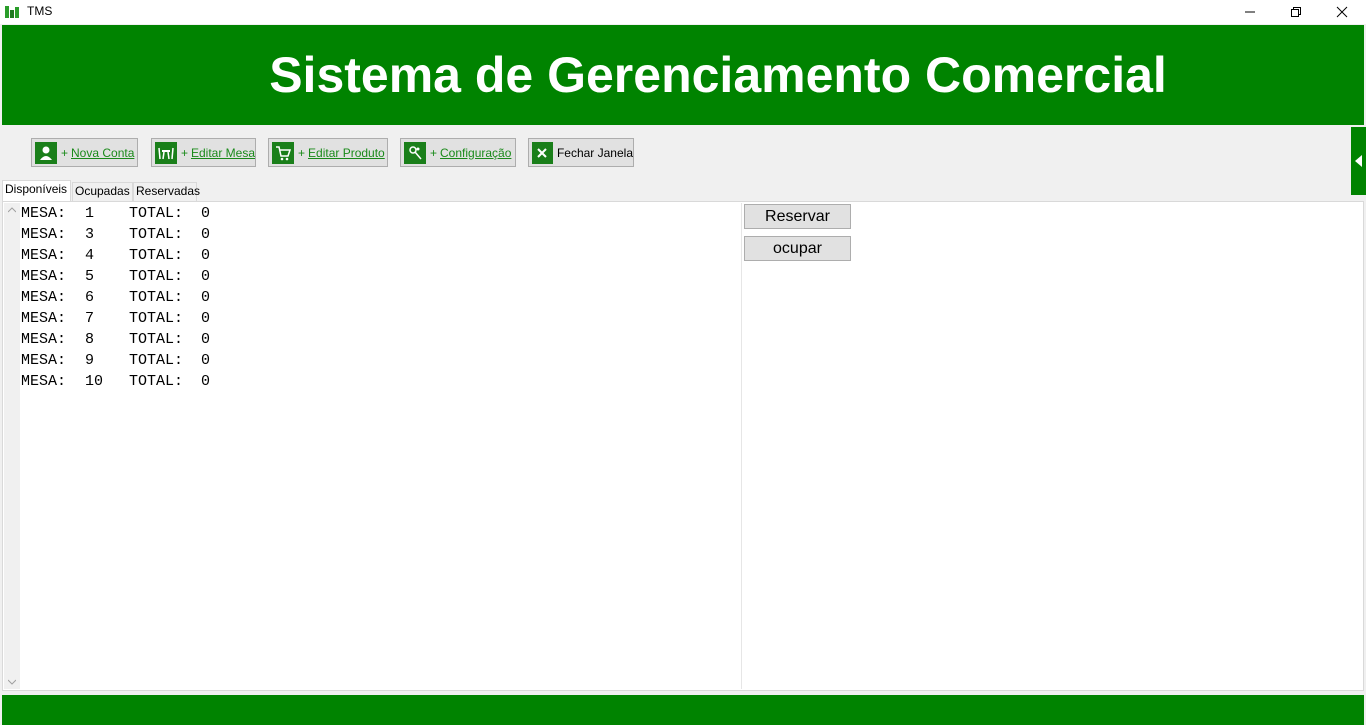 The width and height of the screenshot is (1366, 725). Describe the element at coordinates (594, 152) in the screenshot. I see `fechar-janela-label: Fechar Janela` at that location.